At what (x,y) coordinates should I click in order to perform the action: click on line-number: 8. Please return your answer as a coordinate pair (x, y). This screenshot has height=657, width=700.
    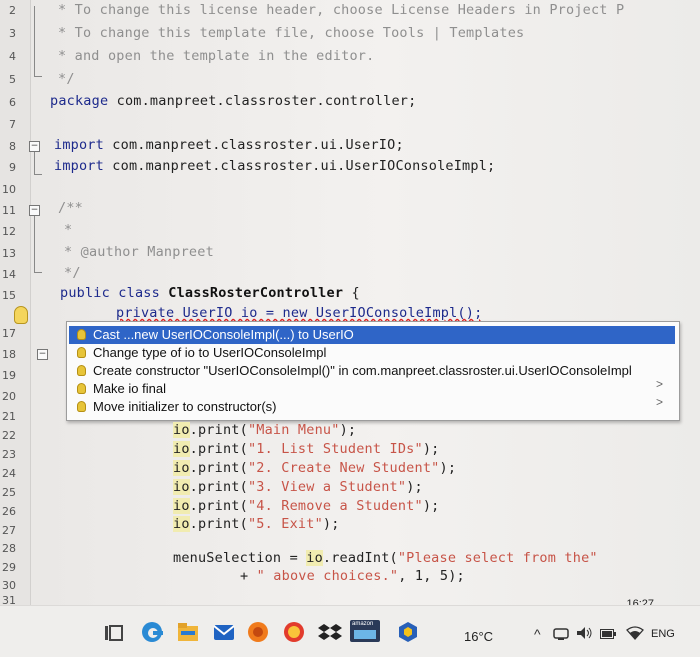
    Looking at the image, I should click on (12, 146).